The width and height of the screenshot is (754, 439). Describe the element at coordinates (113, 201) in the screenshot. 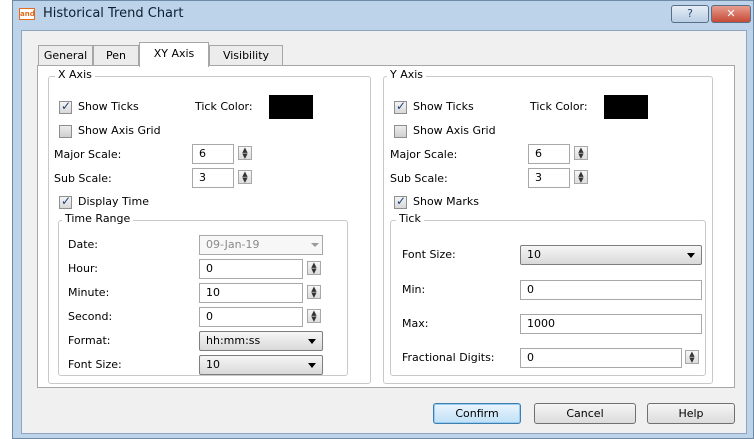

I see `x-display-time-label: Display Time` at that location.